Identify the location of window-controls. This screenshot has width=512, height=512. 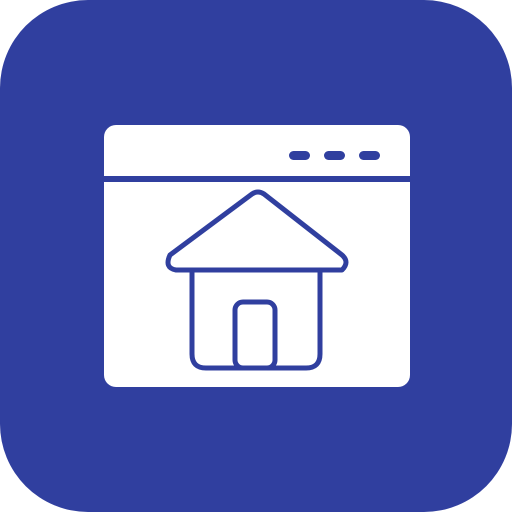
(334, 155).